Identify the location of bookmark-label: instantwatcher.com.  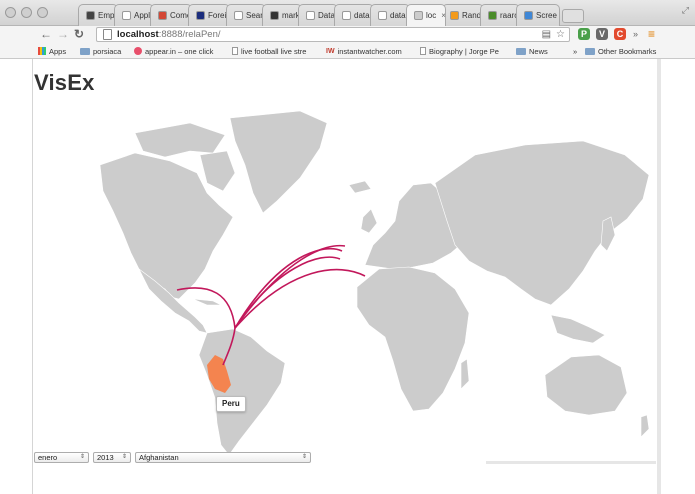
(369, 51).